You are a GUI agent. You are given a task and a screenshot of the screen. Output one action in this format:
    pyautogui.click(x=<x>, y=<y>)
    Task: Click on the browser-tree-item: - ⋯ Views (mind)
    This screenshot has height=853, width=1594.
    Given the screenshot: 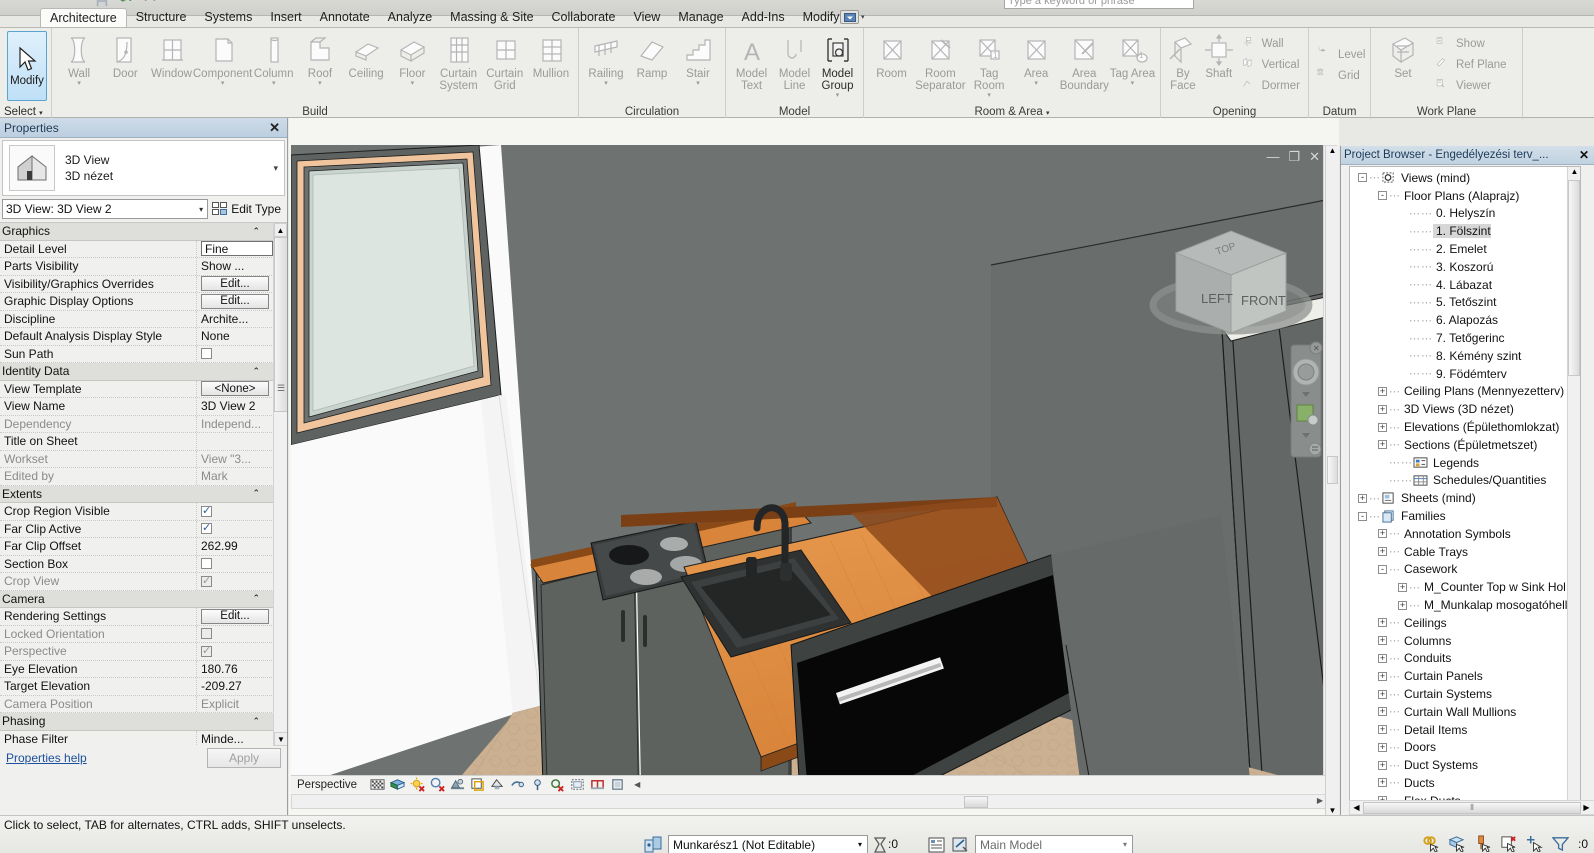 What is the action you would take?
    pyautogui.click(x=1465, y=178)
    